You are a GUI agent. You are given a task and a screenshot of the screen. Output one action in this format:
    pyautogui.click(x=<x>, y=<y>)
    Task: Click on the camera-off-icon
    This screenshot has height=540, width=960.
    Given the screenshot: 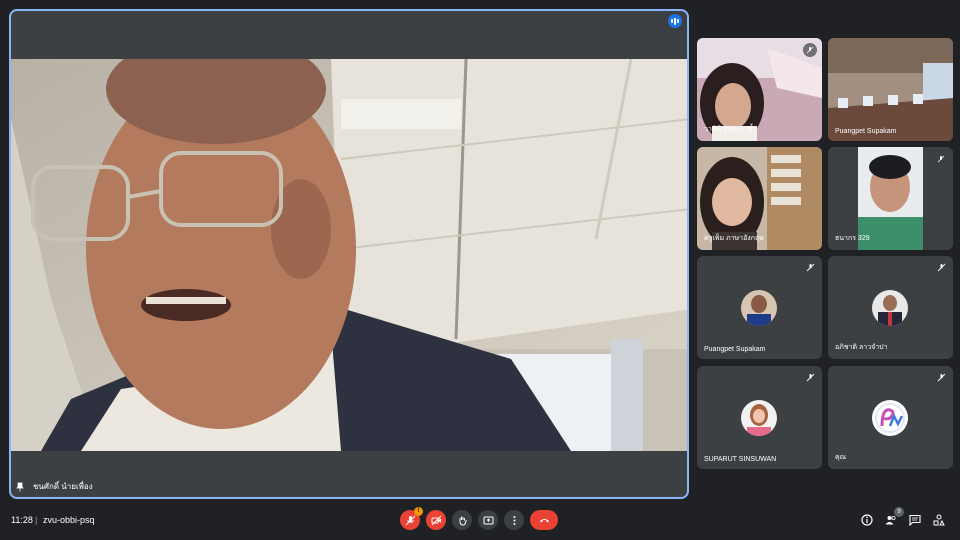 What is the action you would take?
    pyautogui.click(x=436, y=520)
    